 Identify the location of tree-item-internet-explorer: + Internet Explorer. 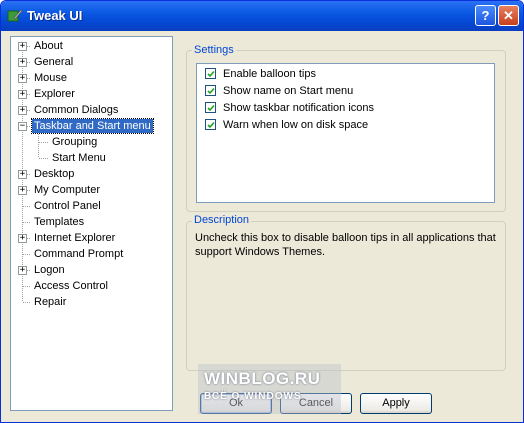
(91, 238).